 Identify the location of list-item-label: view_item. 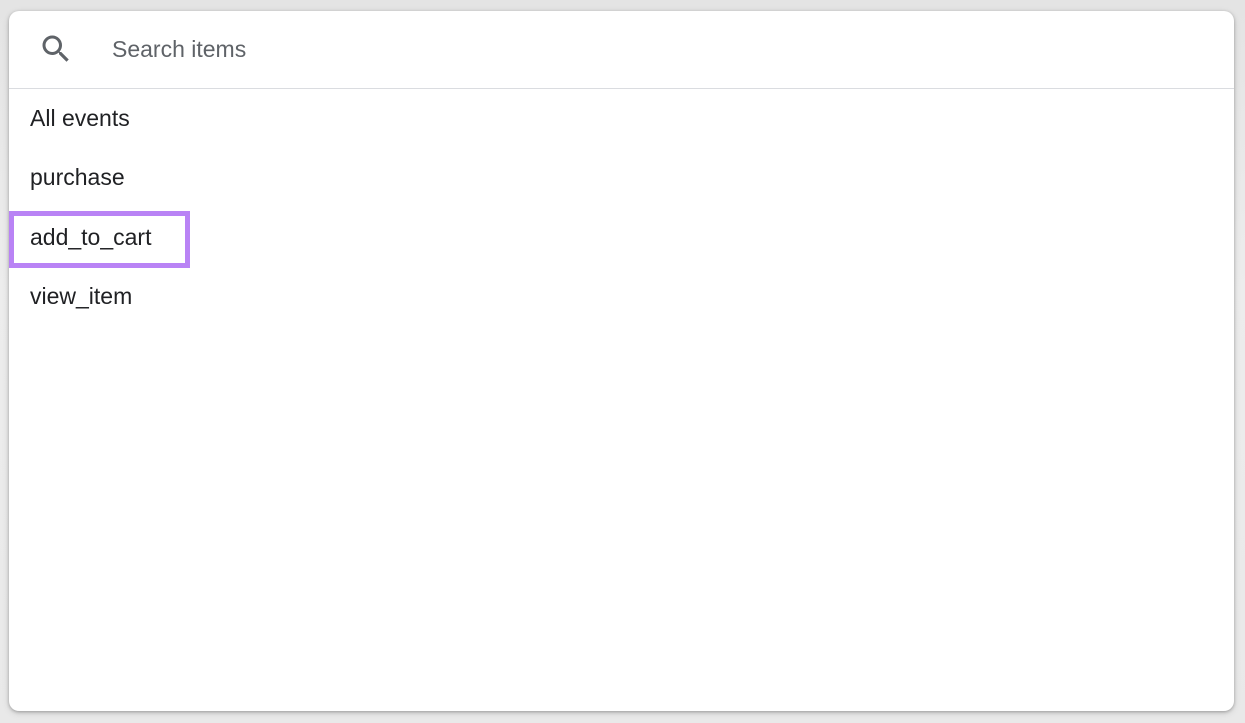
(81, 296).